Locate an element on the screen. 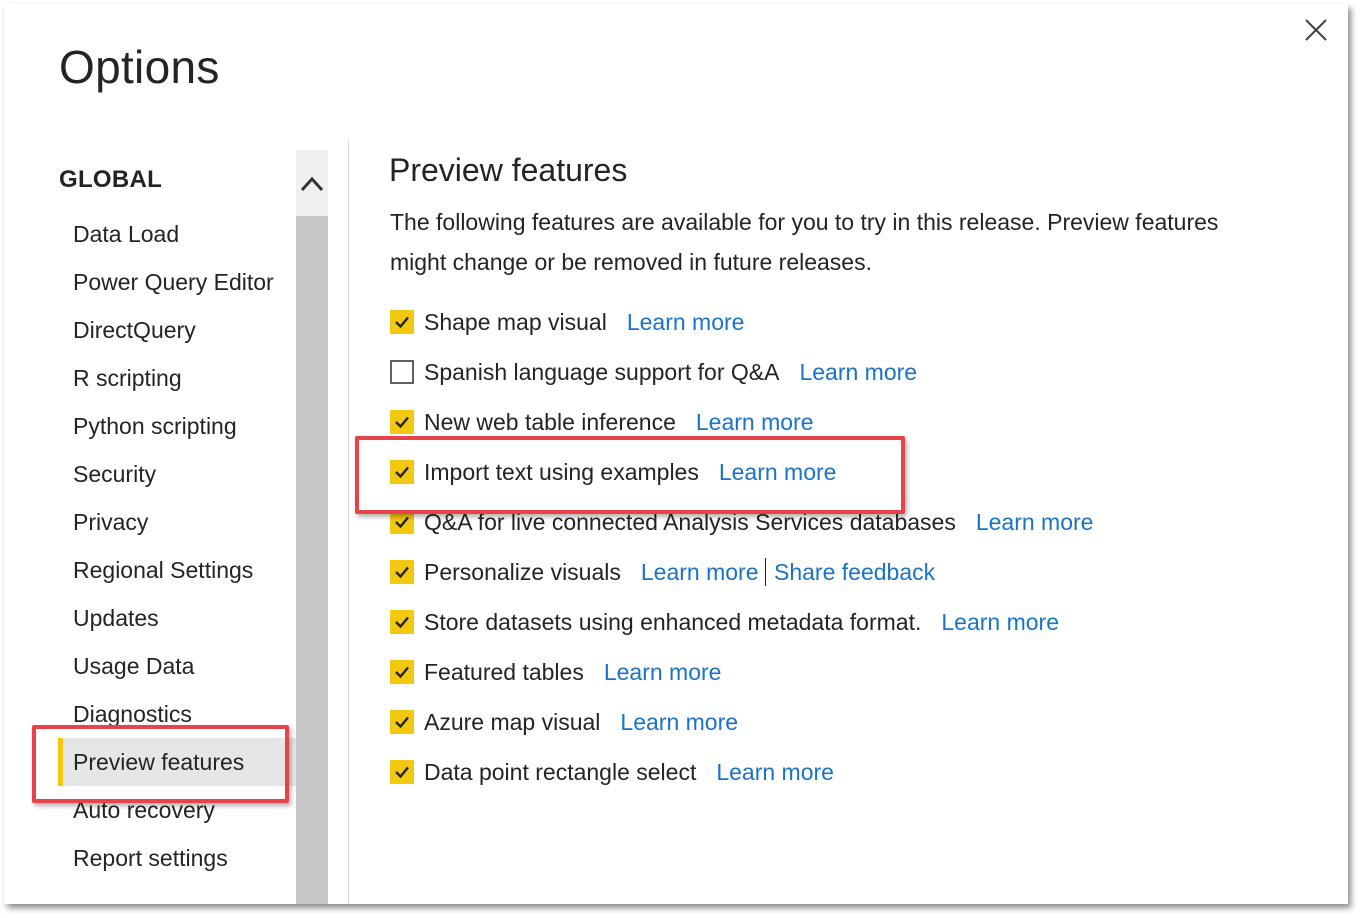  sidebar-item-power-query-editor: Power Query Editor is located at coordinates (152, 282).